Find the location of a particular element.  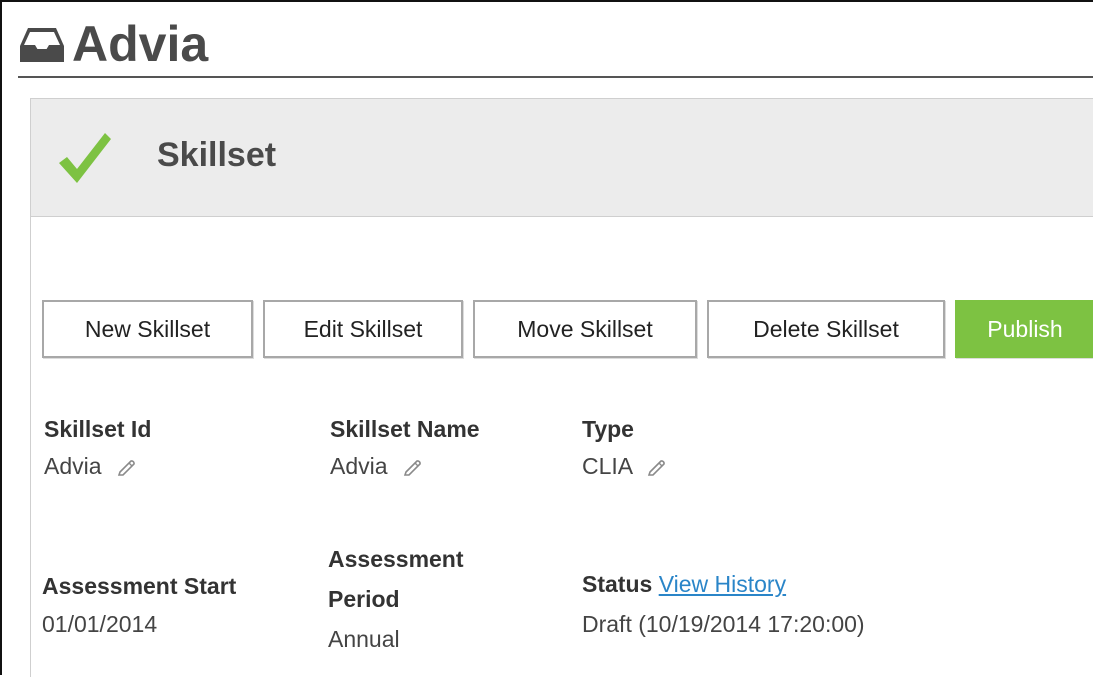

checkmark-icon is located at coordinates (85, 158).